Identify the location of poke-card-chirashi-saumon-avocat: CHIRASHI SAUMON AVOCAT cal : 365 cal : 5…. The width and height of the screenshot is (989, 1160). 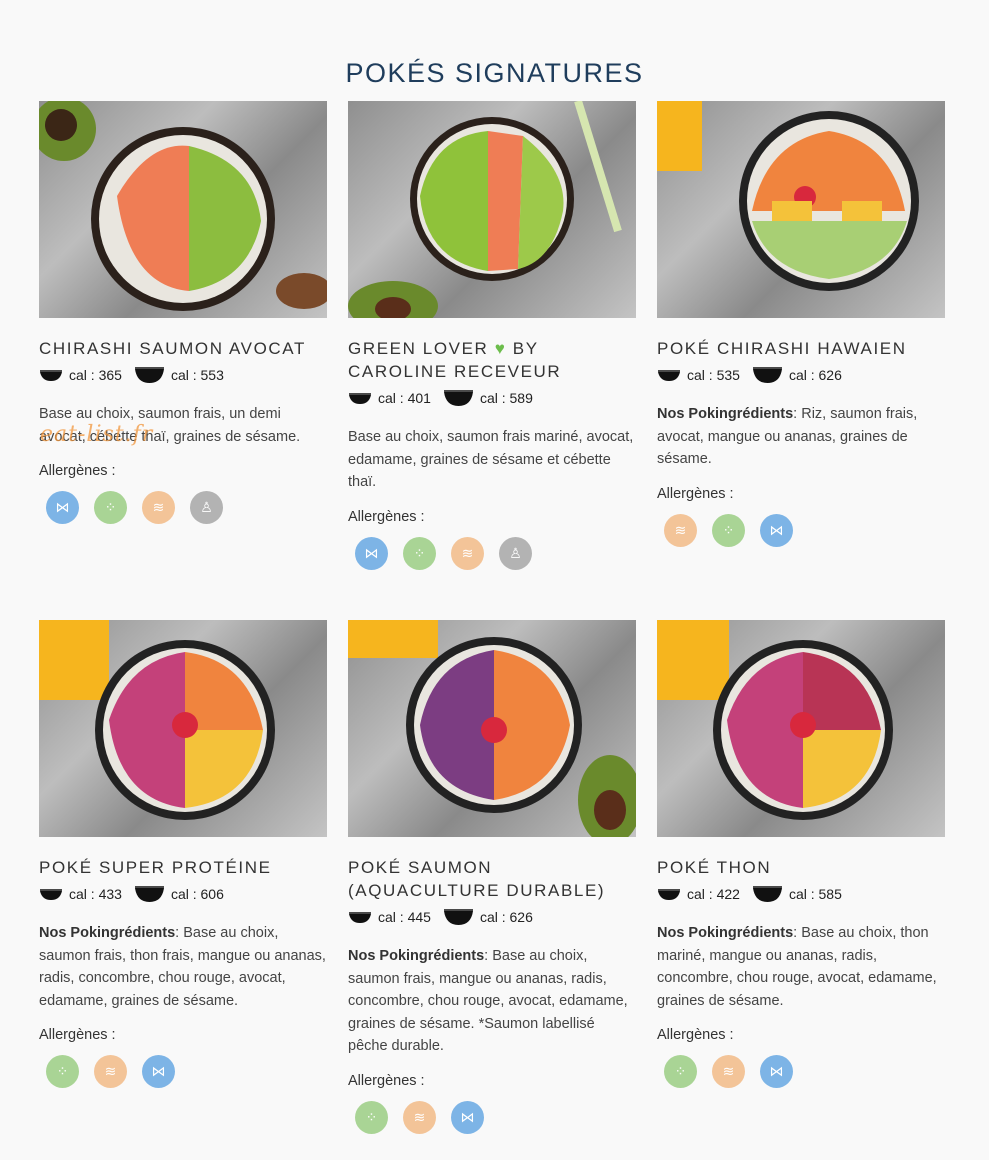
(183, 312).